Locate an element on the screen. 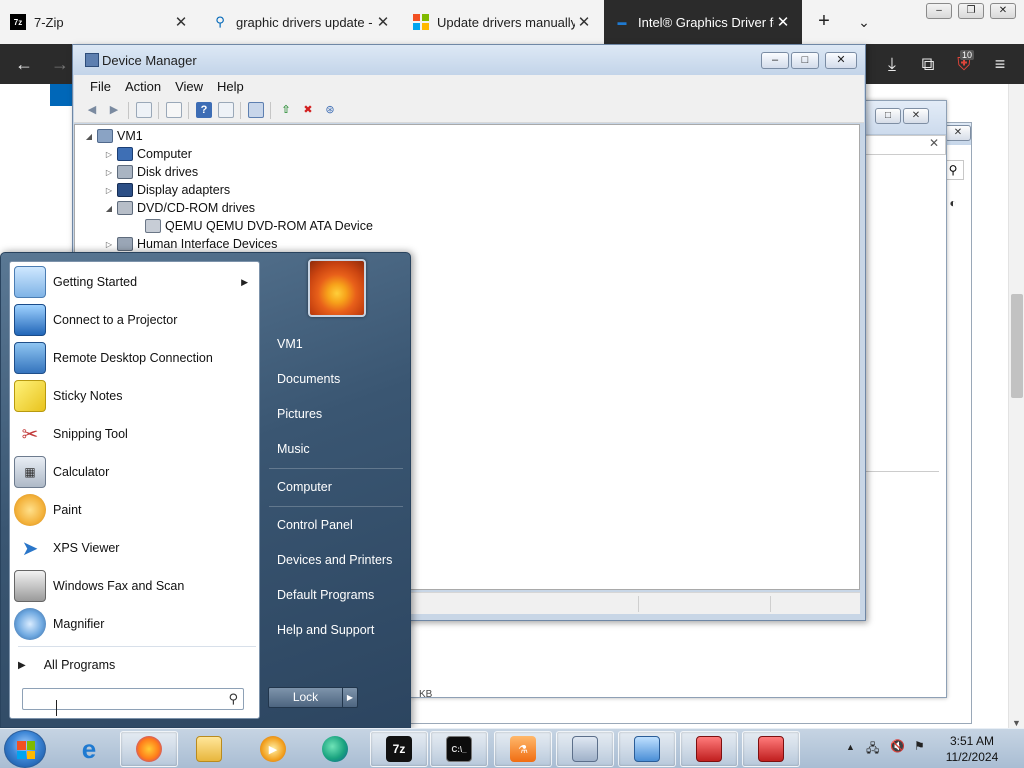 This screenshot has height=768, width=1024. show-hide-tree-icon is located at coordinates (144, 110).